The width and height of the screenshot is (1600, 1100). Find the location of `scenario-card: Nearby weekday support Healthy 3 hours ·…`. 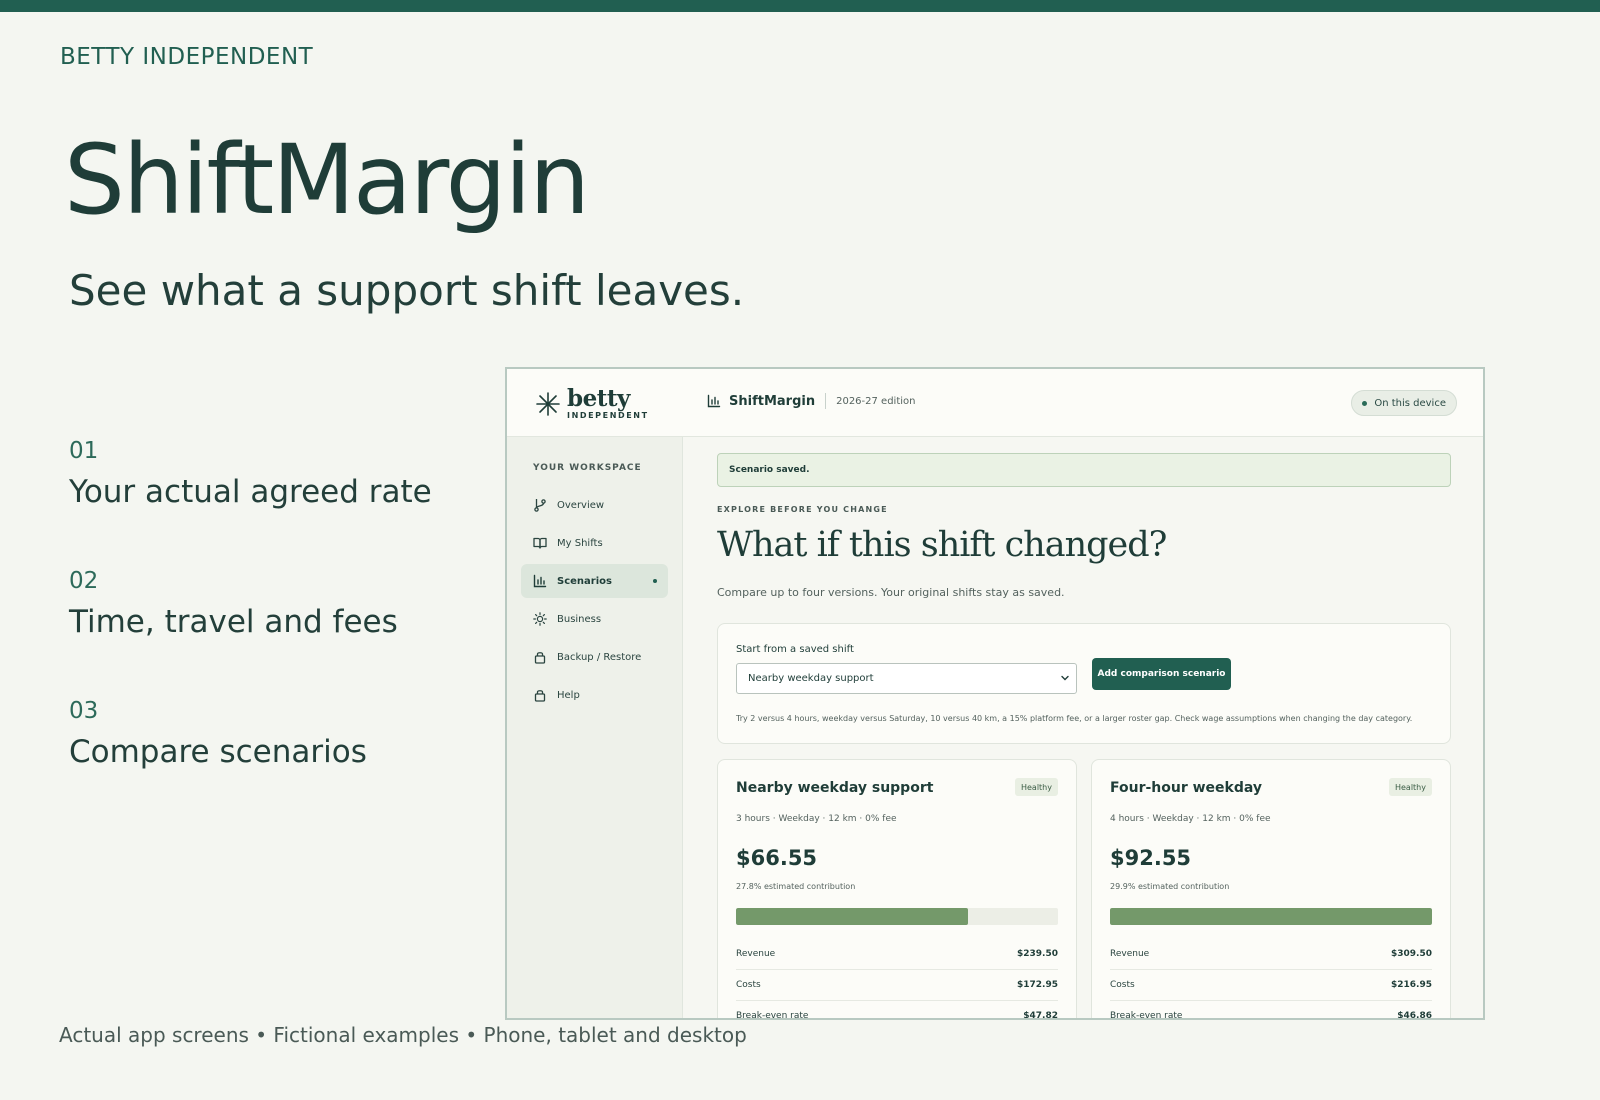

scenario-card: Nearby weekday support Healthy 3 hours ·… is located at coordinates (897, 889).